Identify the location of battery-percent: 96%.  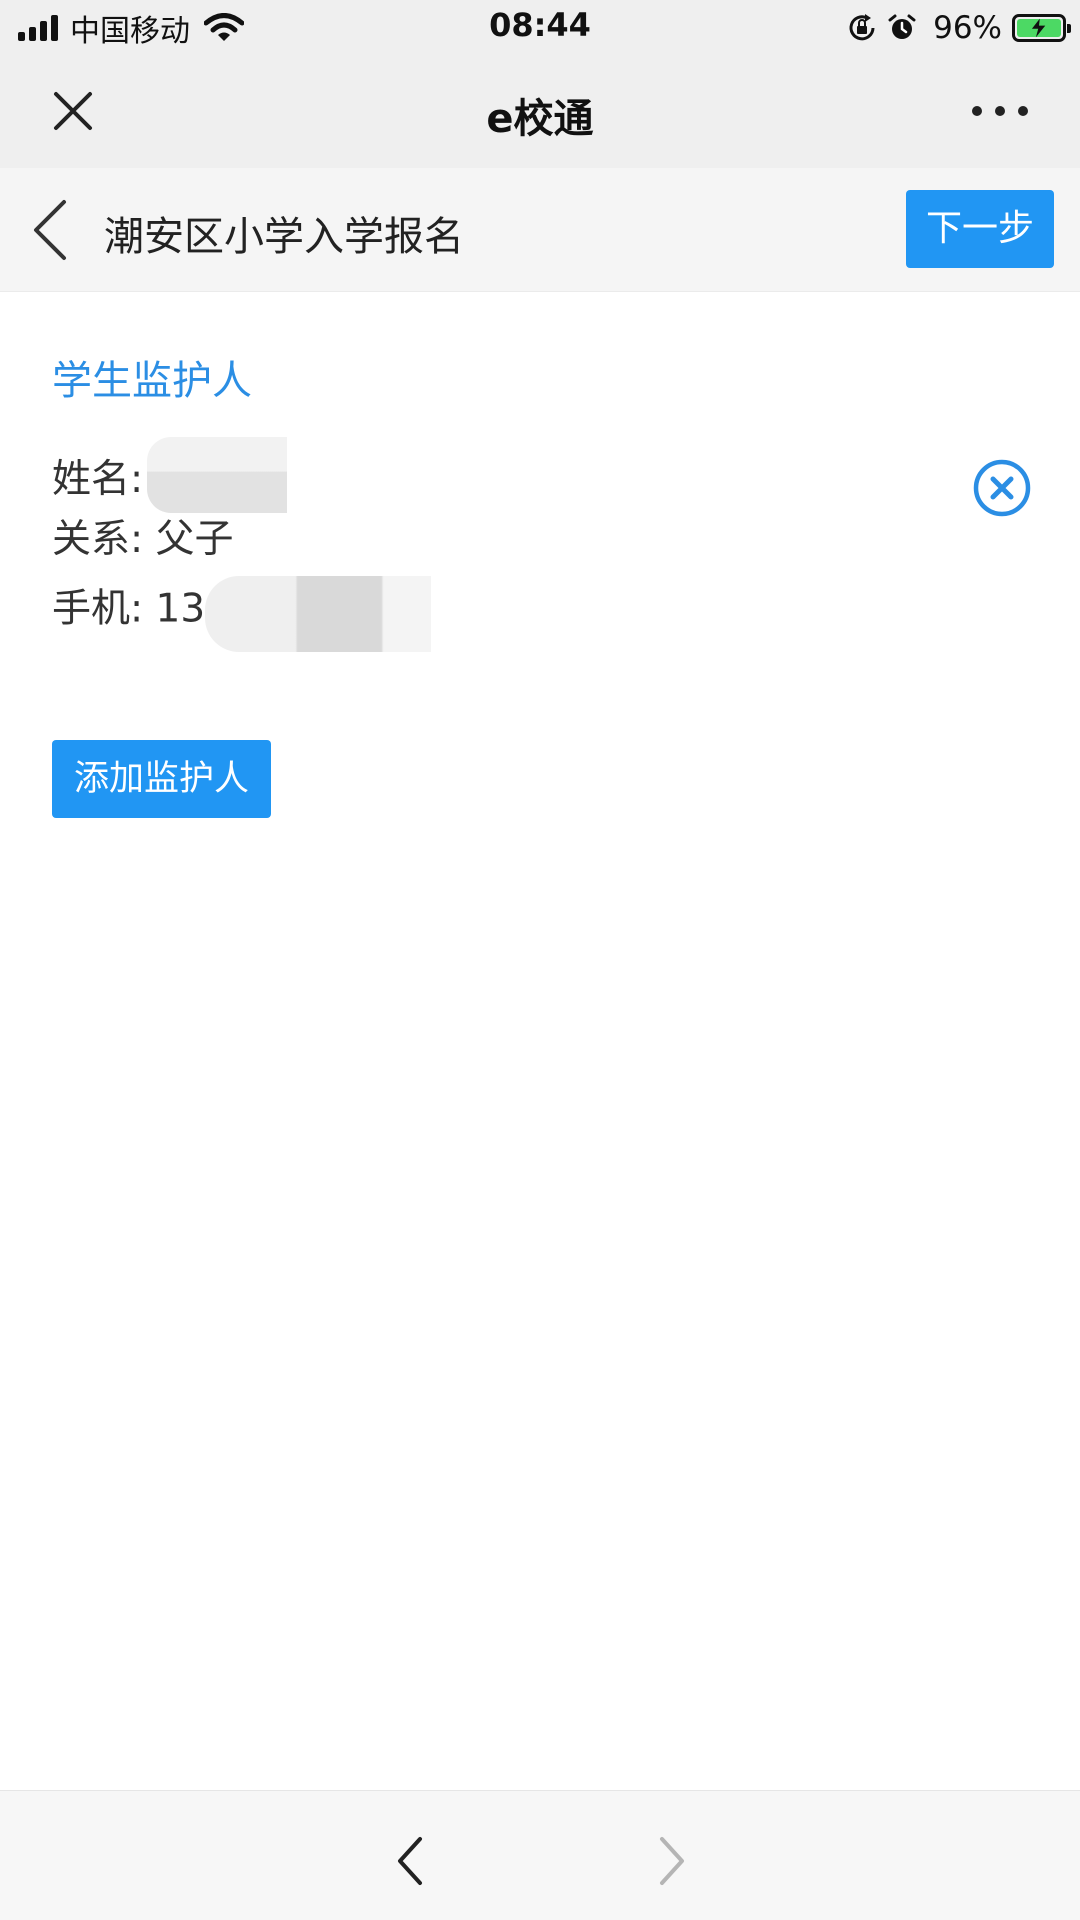
(967, 28).